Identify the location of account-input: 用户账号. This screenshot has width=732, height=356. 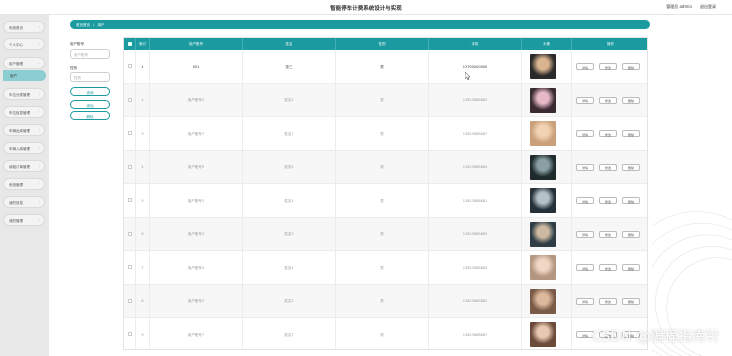
(90, 54).